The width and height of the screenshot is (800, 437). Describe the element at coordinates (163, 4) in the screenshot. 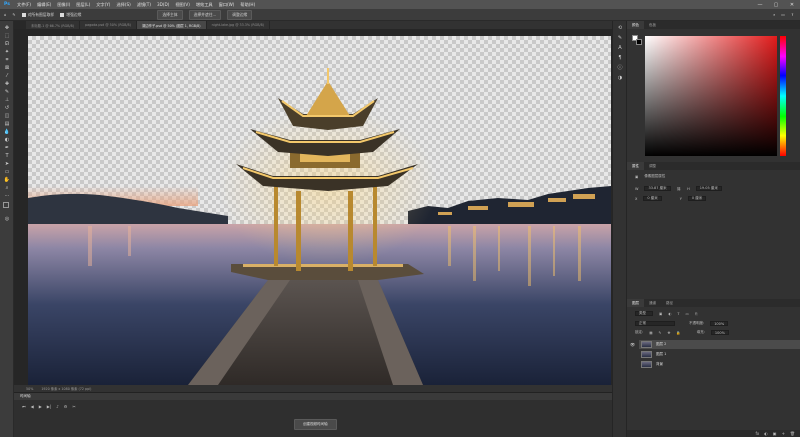

I see `menu-3d: 3D(D)` at that location.